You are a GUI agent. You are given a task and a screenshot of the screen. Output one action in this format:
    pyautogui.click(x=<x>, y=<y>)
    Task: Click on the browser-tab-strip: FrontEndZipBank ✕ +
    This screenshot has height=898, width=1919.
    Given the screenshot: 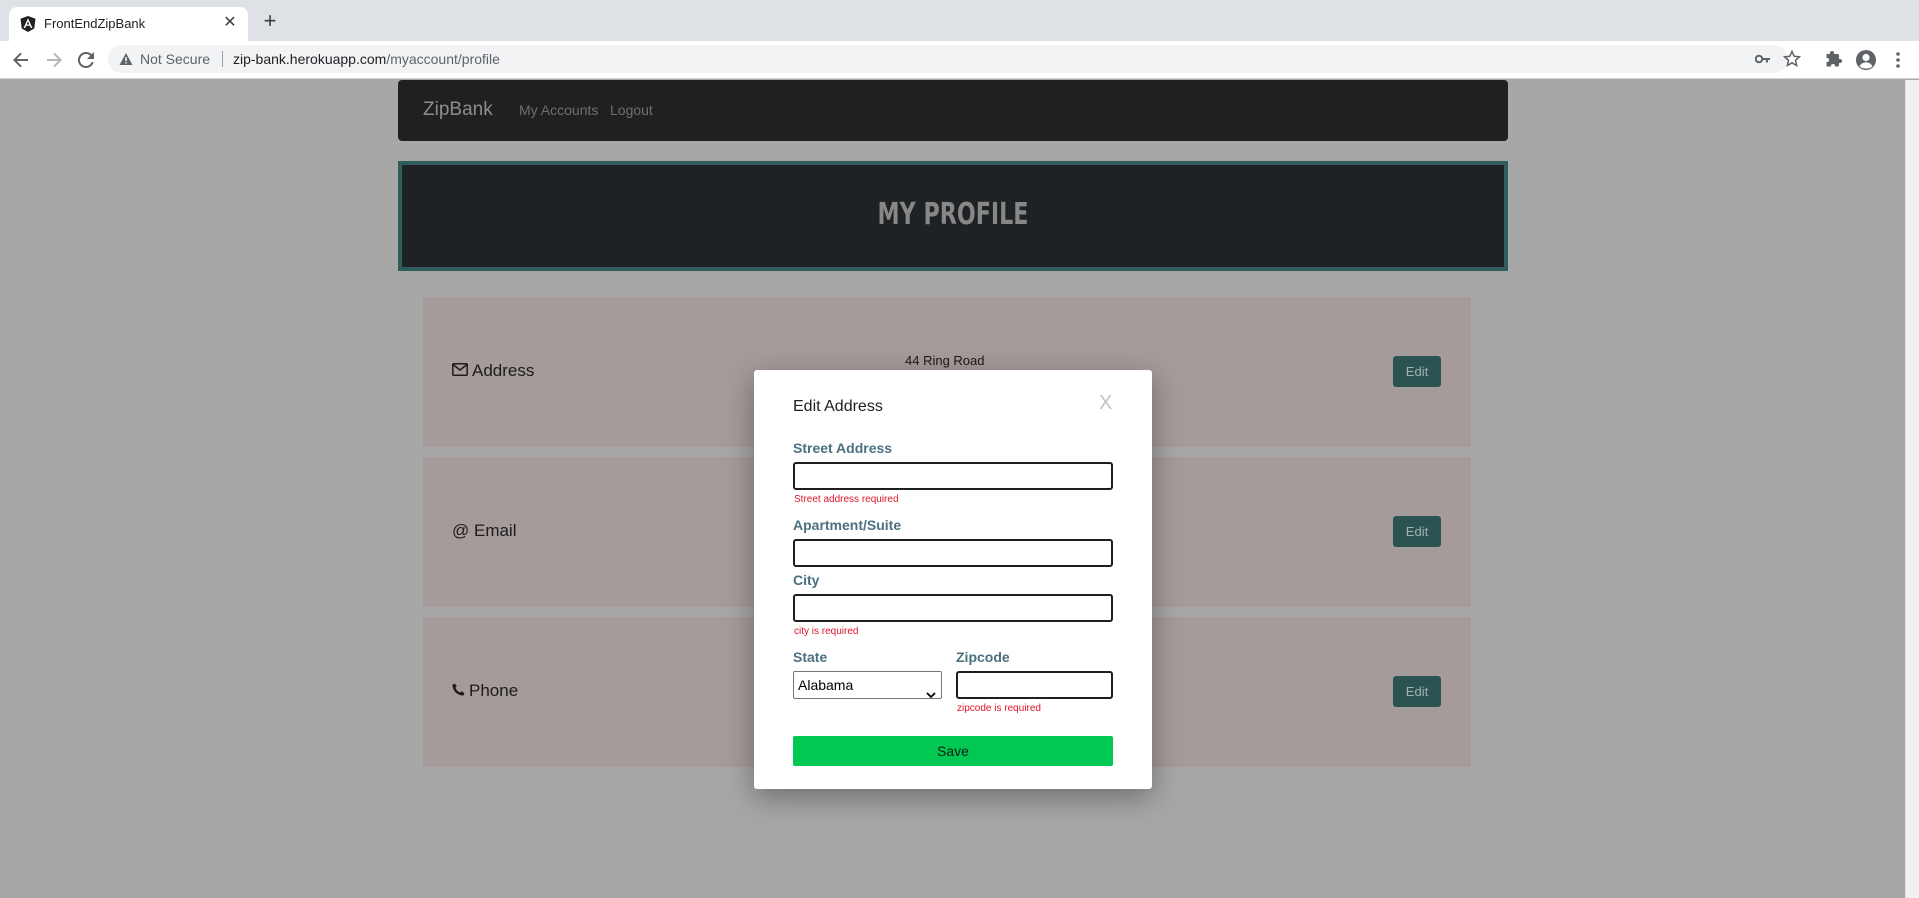 What is the action you would take?
    pyautogui.click(x=959, y=20)
    